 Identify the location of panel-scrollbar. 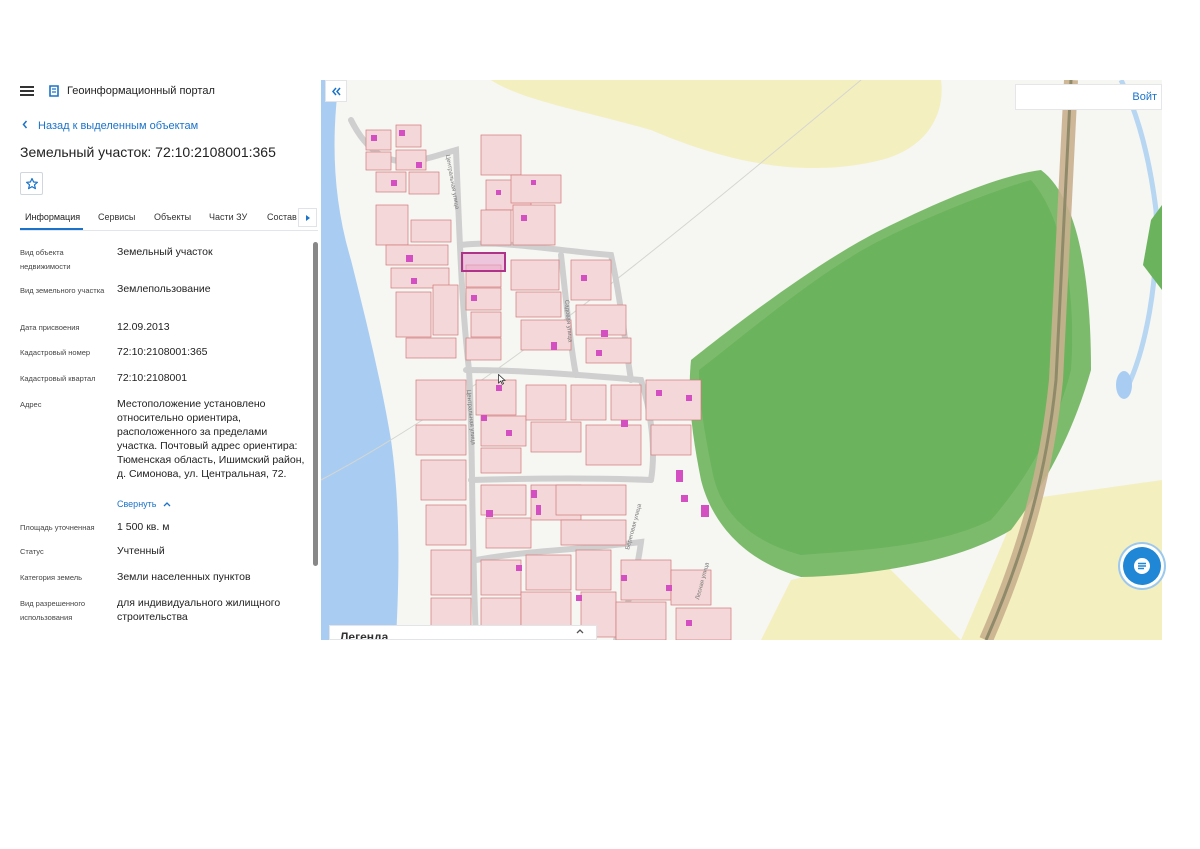
(315, 404).